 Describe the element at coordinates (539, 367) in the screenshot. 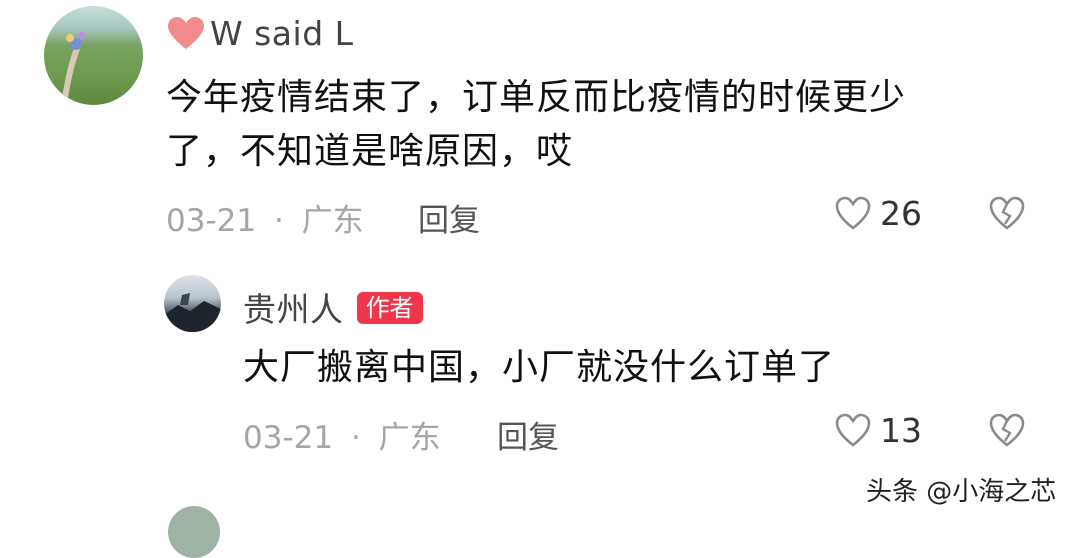

I see `reply-text: 大厂搬离中国，小厂就没什么订单了` at that location.